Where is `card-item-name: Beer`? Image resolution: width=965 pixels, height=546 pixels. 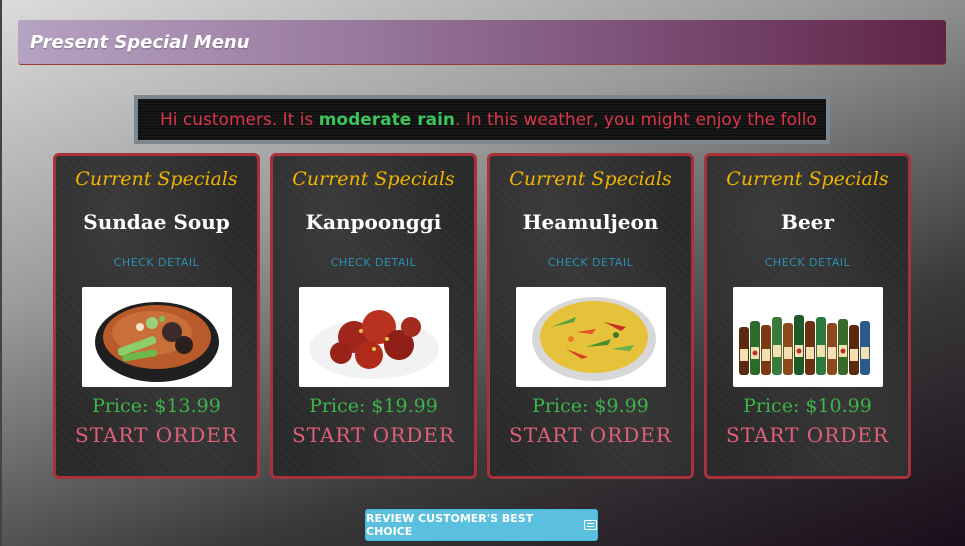 card-item-name: Beer is located at coordinates (807, 222).